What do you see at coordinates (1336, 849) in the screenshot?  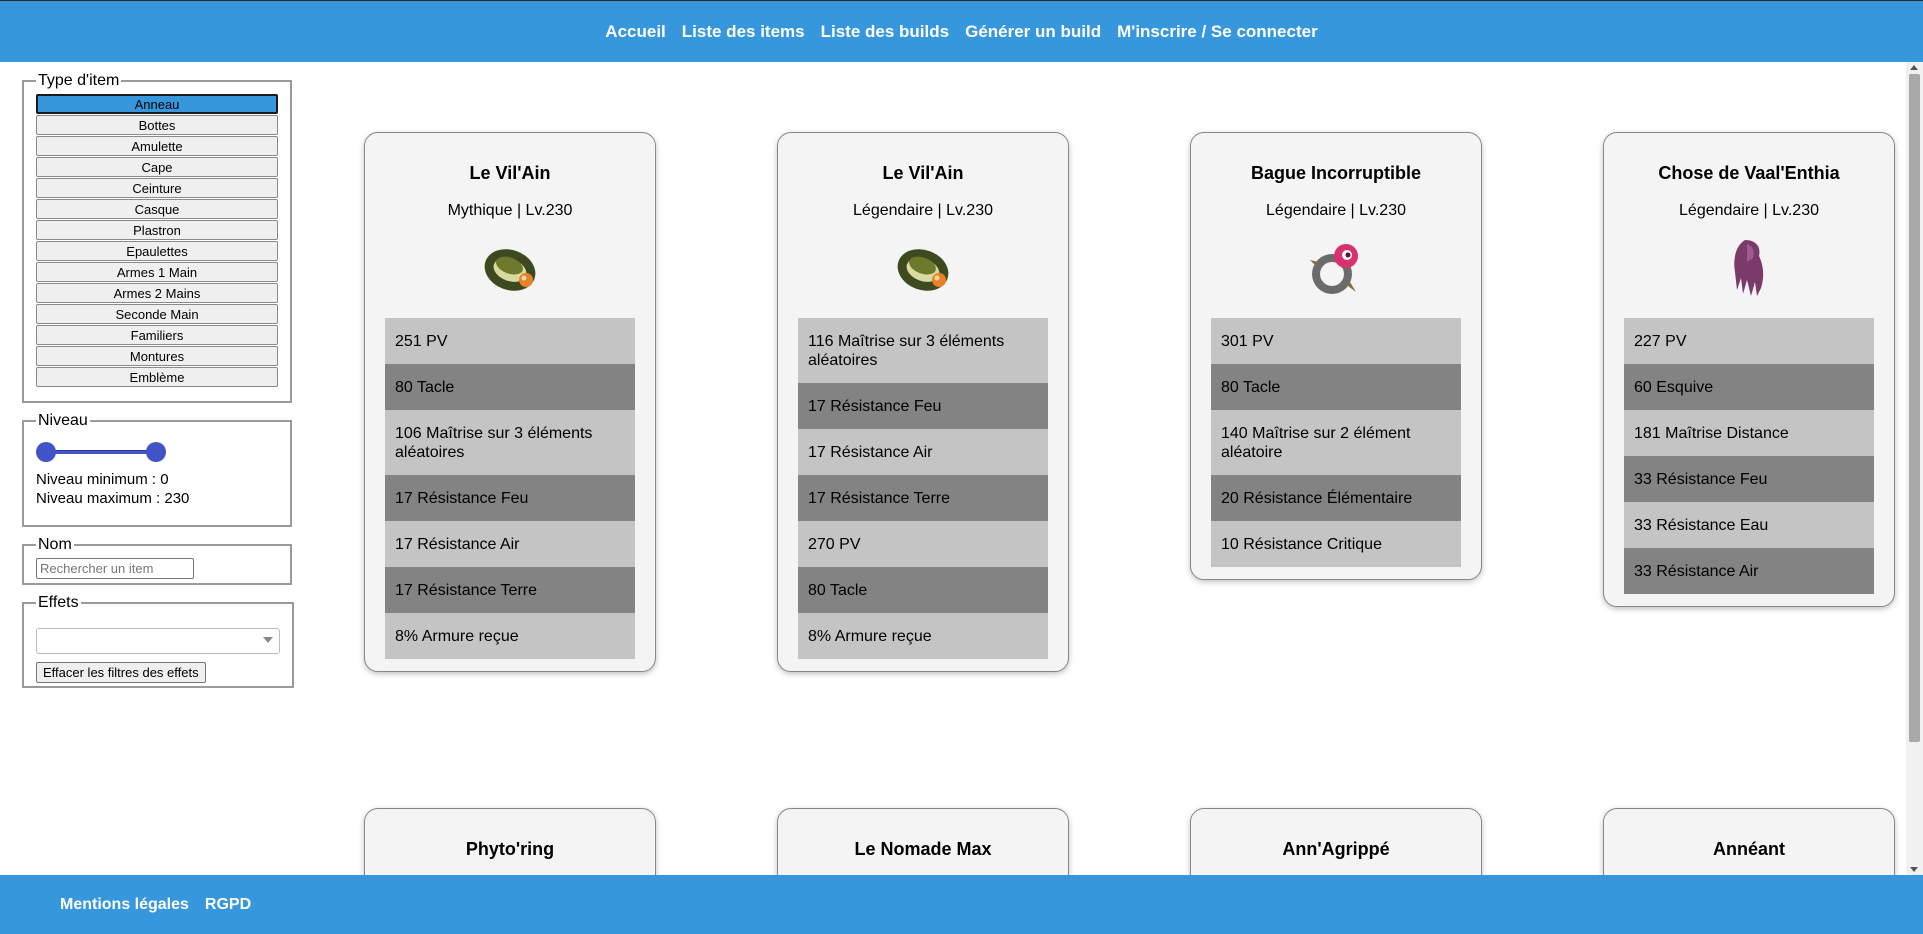 I see `item-name: Ann'Agrippé` at bounding box center [1336, 849].